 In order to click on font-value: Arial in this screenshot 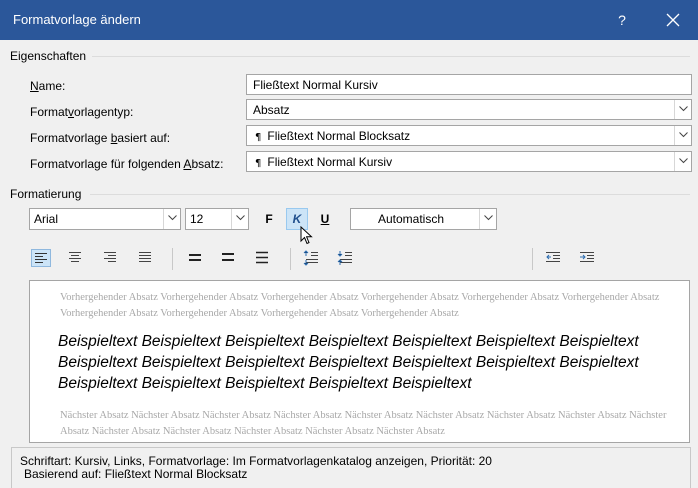, I will do `click(46, 219)`.